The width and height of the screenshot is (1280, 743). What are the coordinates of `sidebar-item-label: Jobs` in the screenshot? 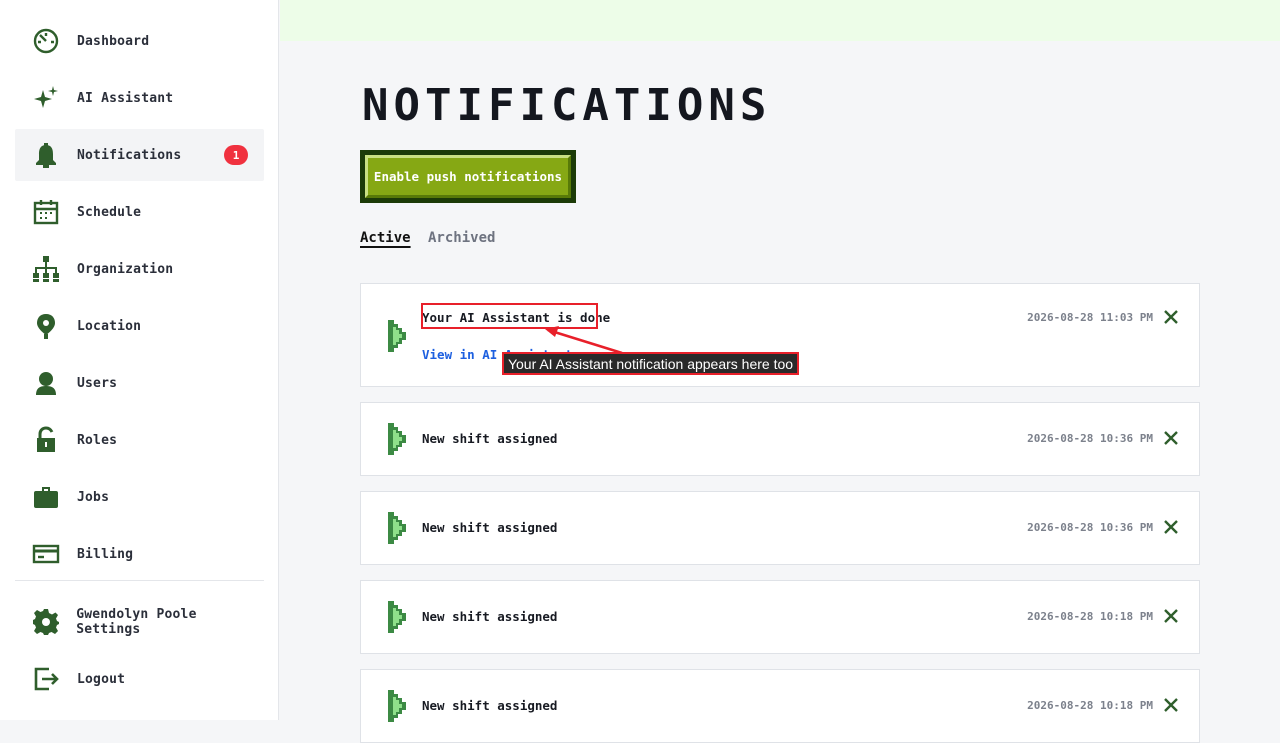 It's located at (93, 497).